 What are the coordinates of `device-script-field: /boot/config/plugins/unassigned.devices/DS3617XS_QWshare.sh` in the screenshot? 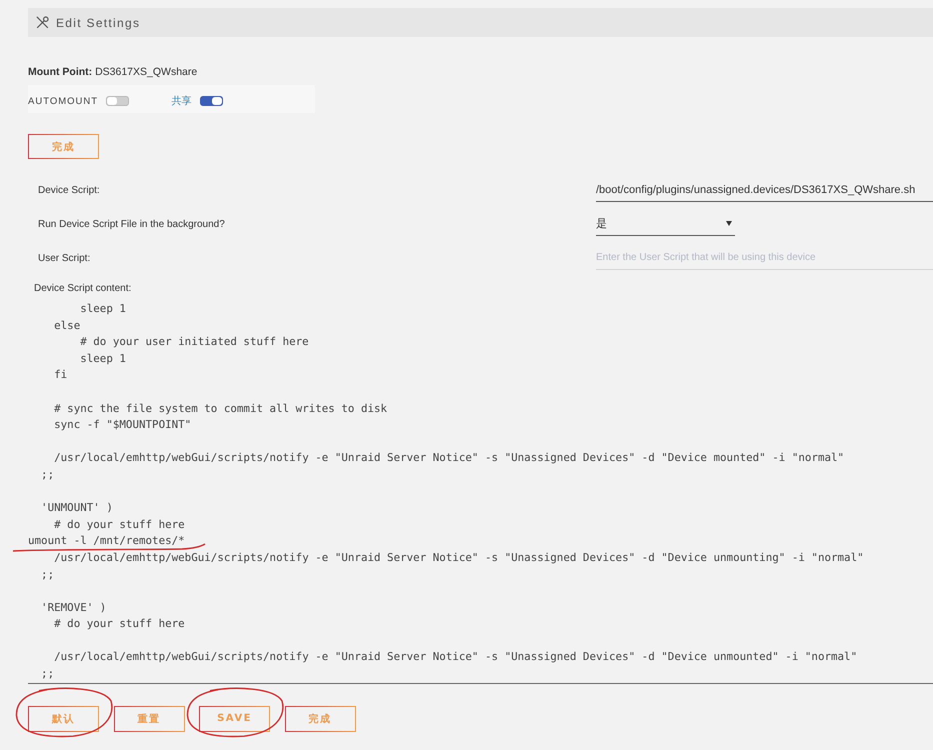 It's located at (764, 190).